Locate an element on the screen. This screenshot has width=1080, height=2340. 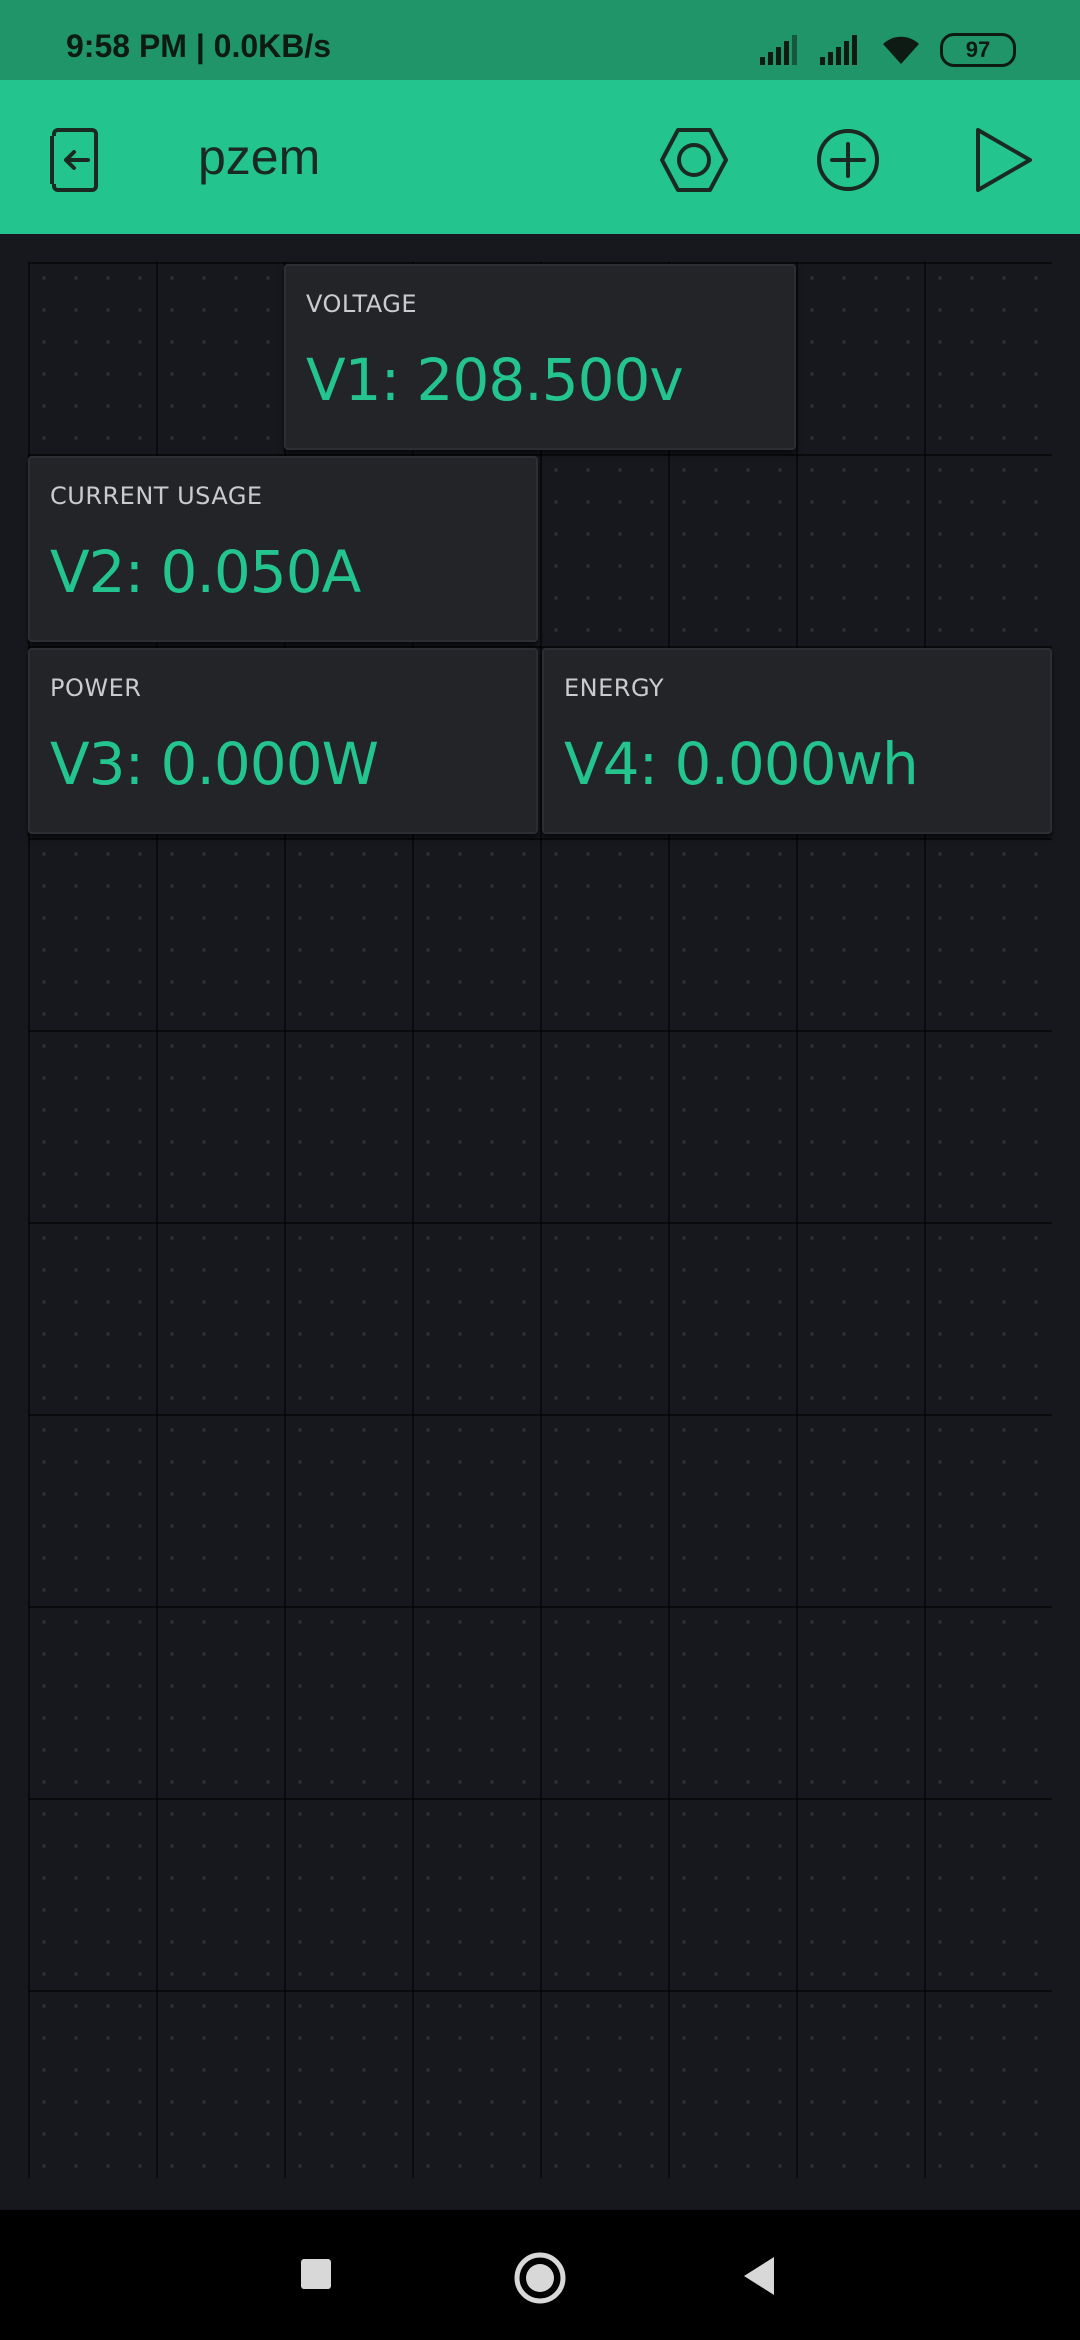
add-icon is located at coordinates (848, 160).